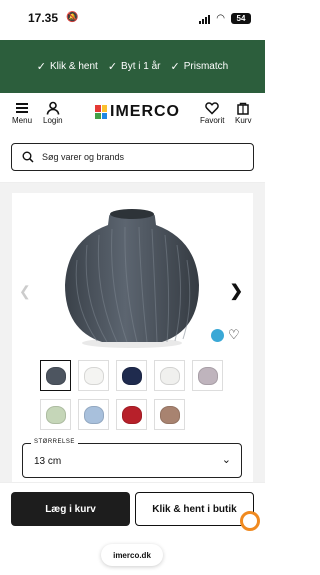 This screenshot has width=320, height=575. I want to click on favorites-button: Favorit, so click(212, 113).